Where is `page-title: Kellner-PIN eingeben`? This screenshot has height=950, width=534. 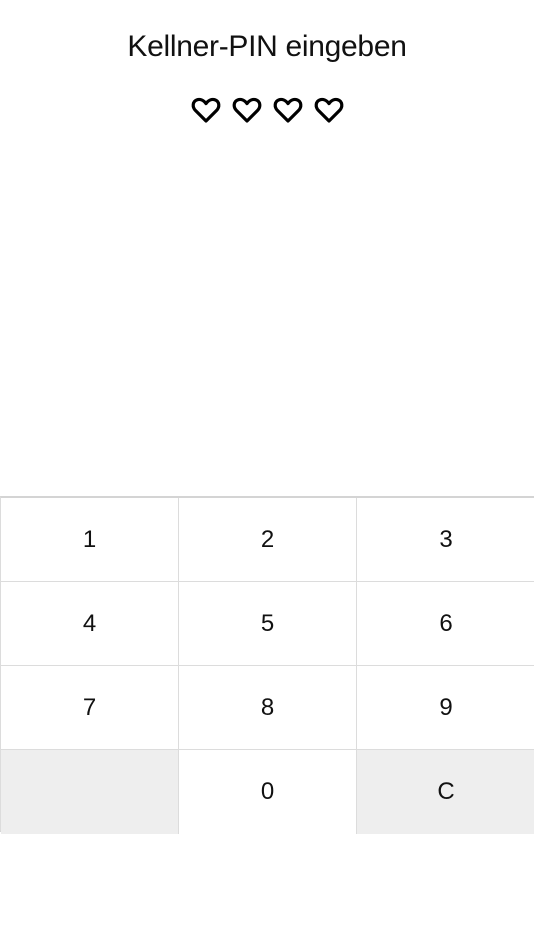 page-title: Kellner-PIN eingeben is located at coordinates (267, 46).